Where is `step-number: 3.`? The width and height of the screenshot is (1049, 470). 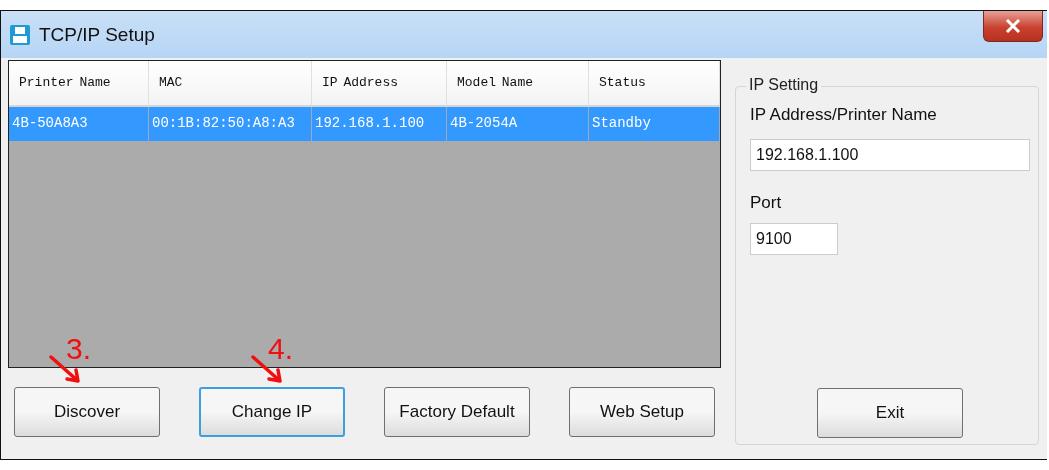 step-number: 3. is located at coordinates (79, 349).